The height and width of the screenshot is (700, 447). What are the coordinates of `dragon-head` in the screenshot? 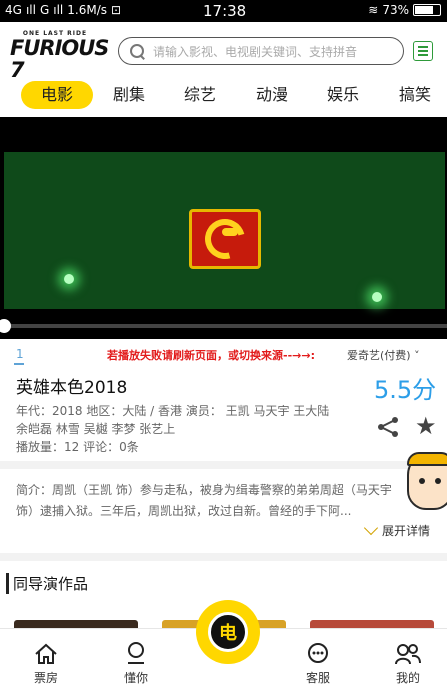 It's located at (230, 232).